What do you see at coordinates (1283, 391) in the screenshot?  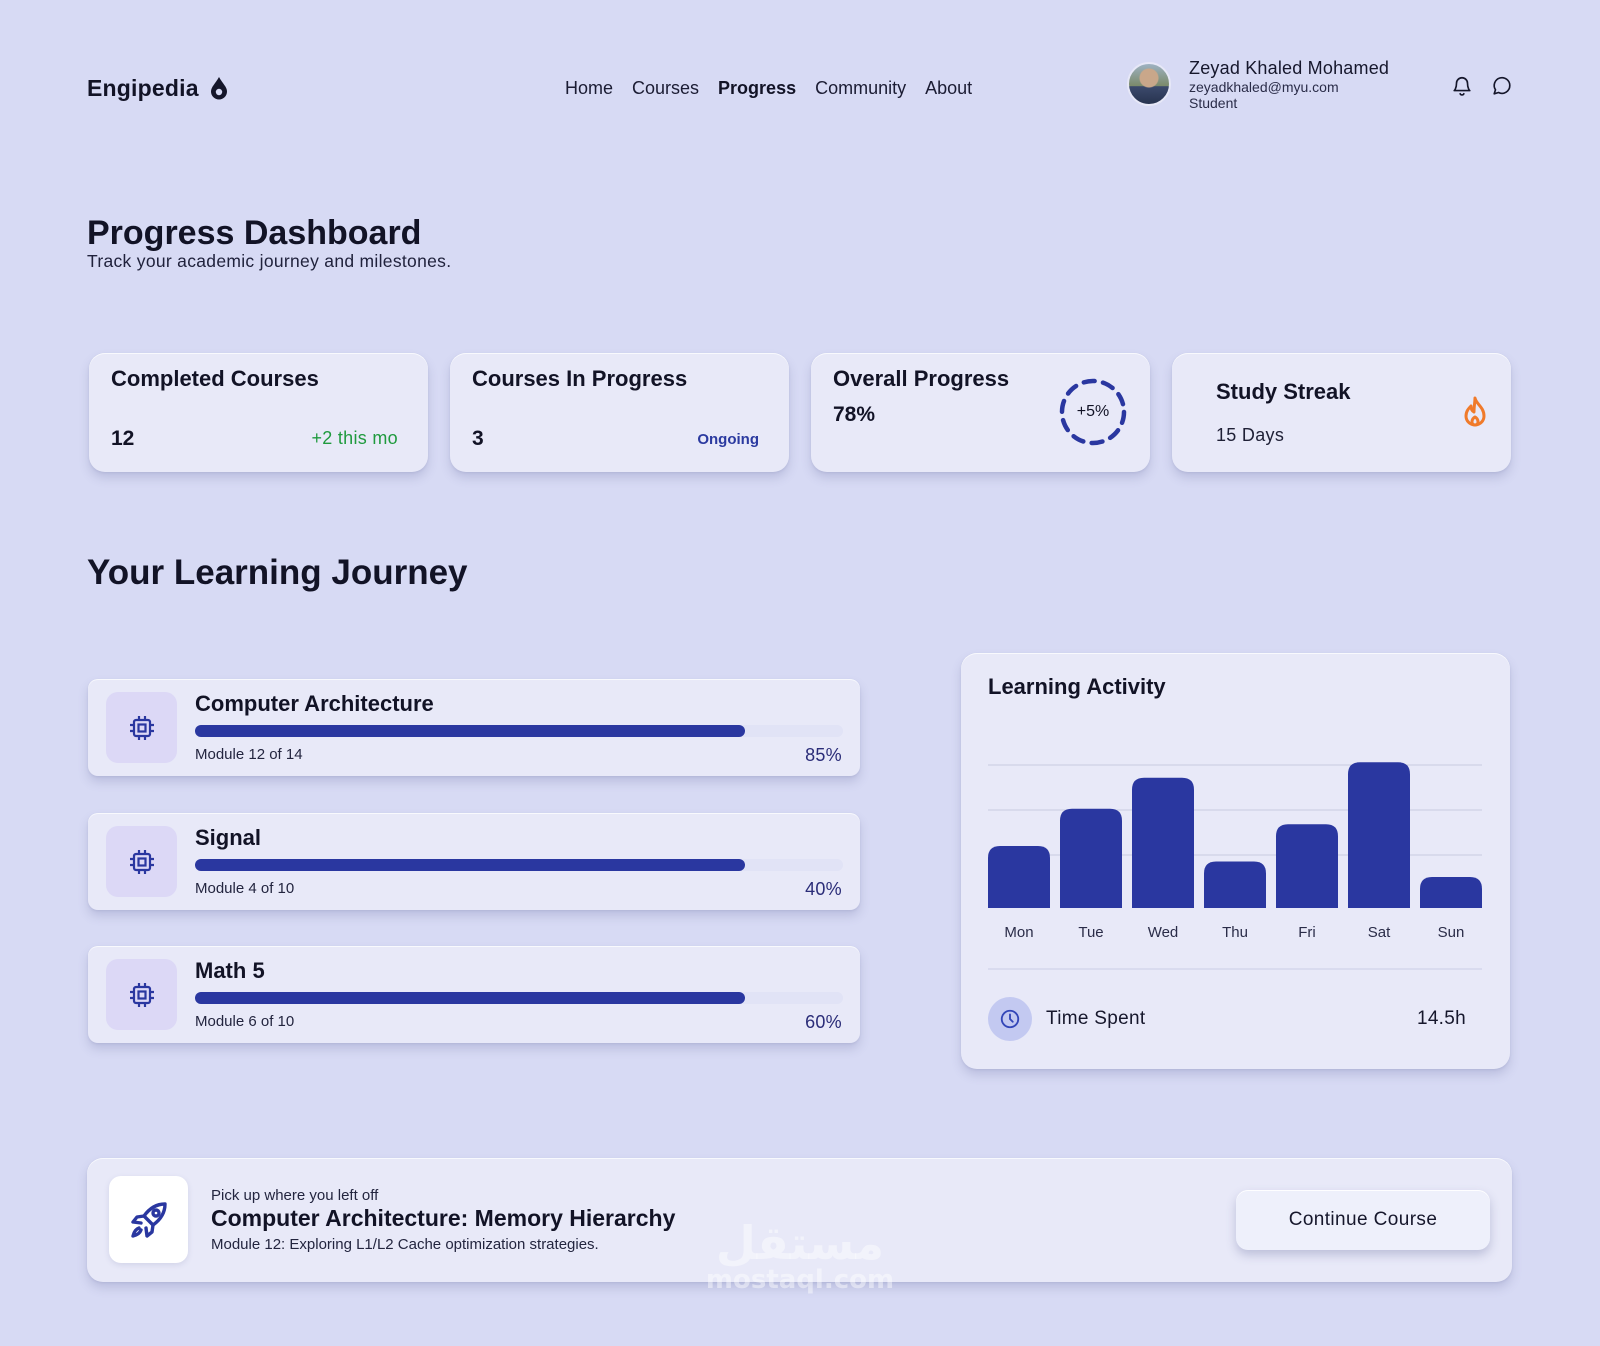 I see `stat-title: Study Streak` at bounding box center [1283, 391].